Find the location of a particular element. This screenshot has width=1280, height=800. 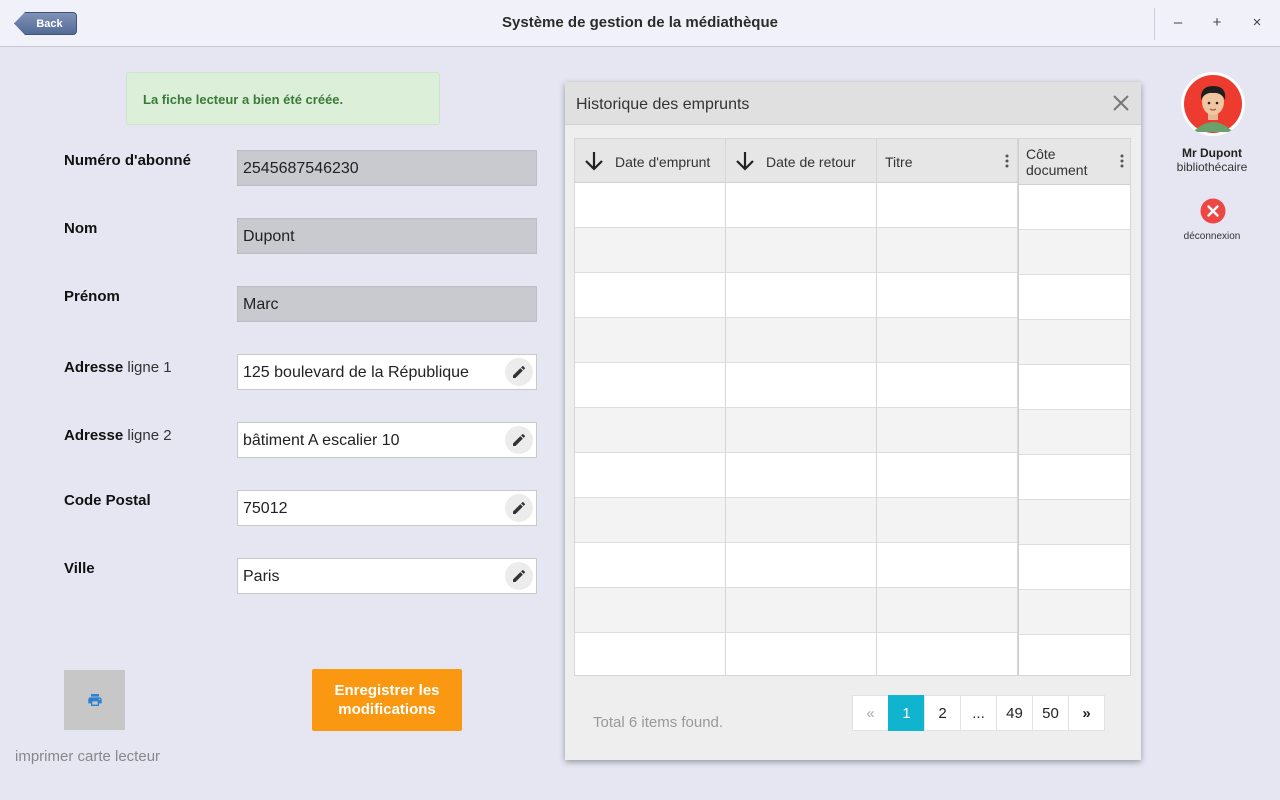

address2-label: Adresse ligne 2 is located at coordinates (118, 435).